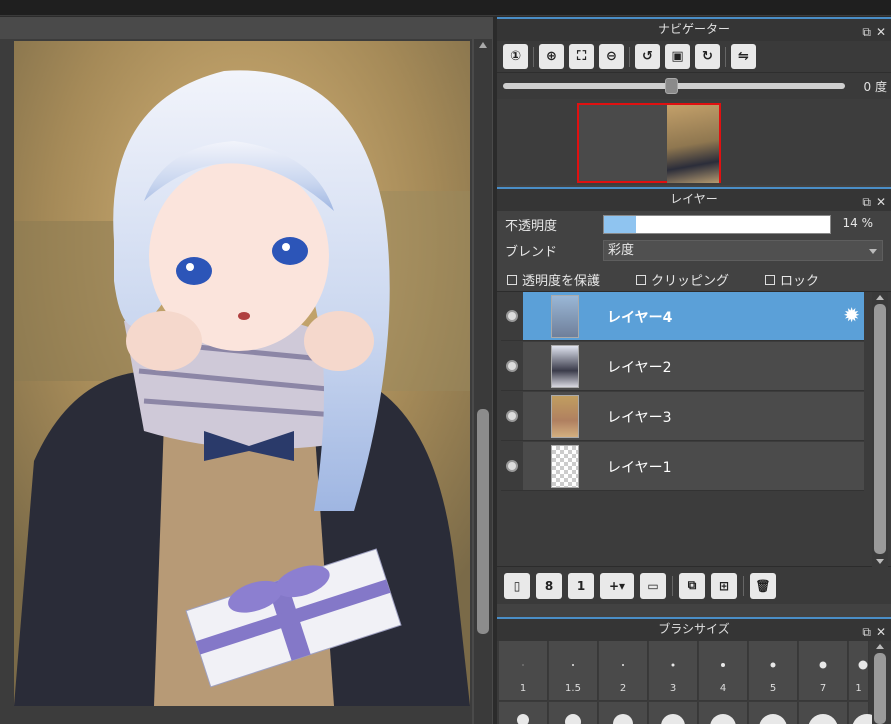  What do you see at coordinates (743, 56) in the screenshot?
I see `flip-icon: ⇋` at bounding box center [743, 56].